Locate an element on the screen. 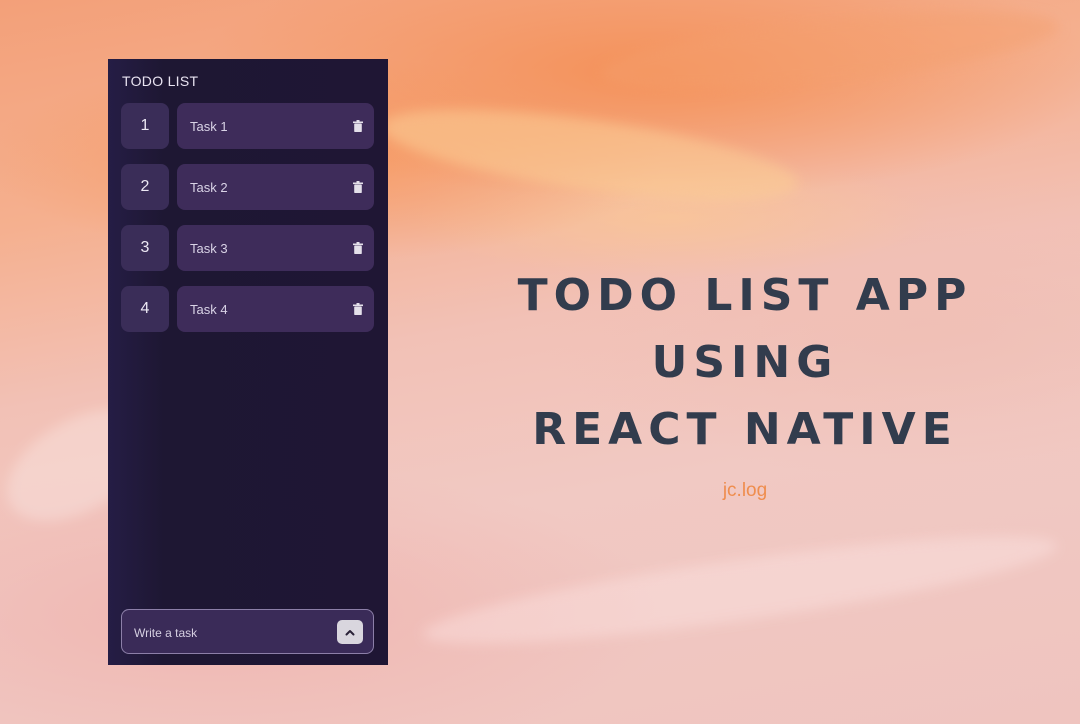  task-row: 1 Task 1 is located at coordinates (248, 126).